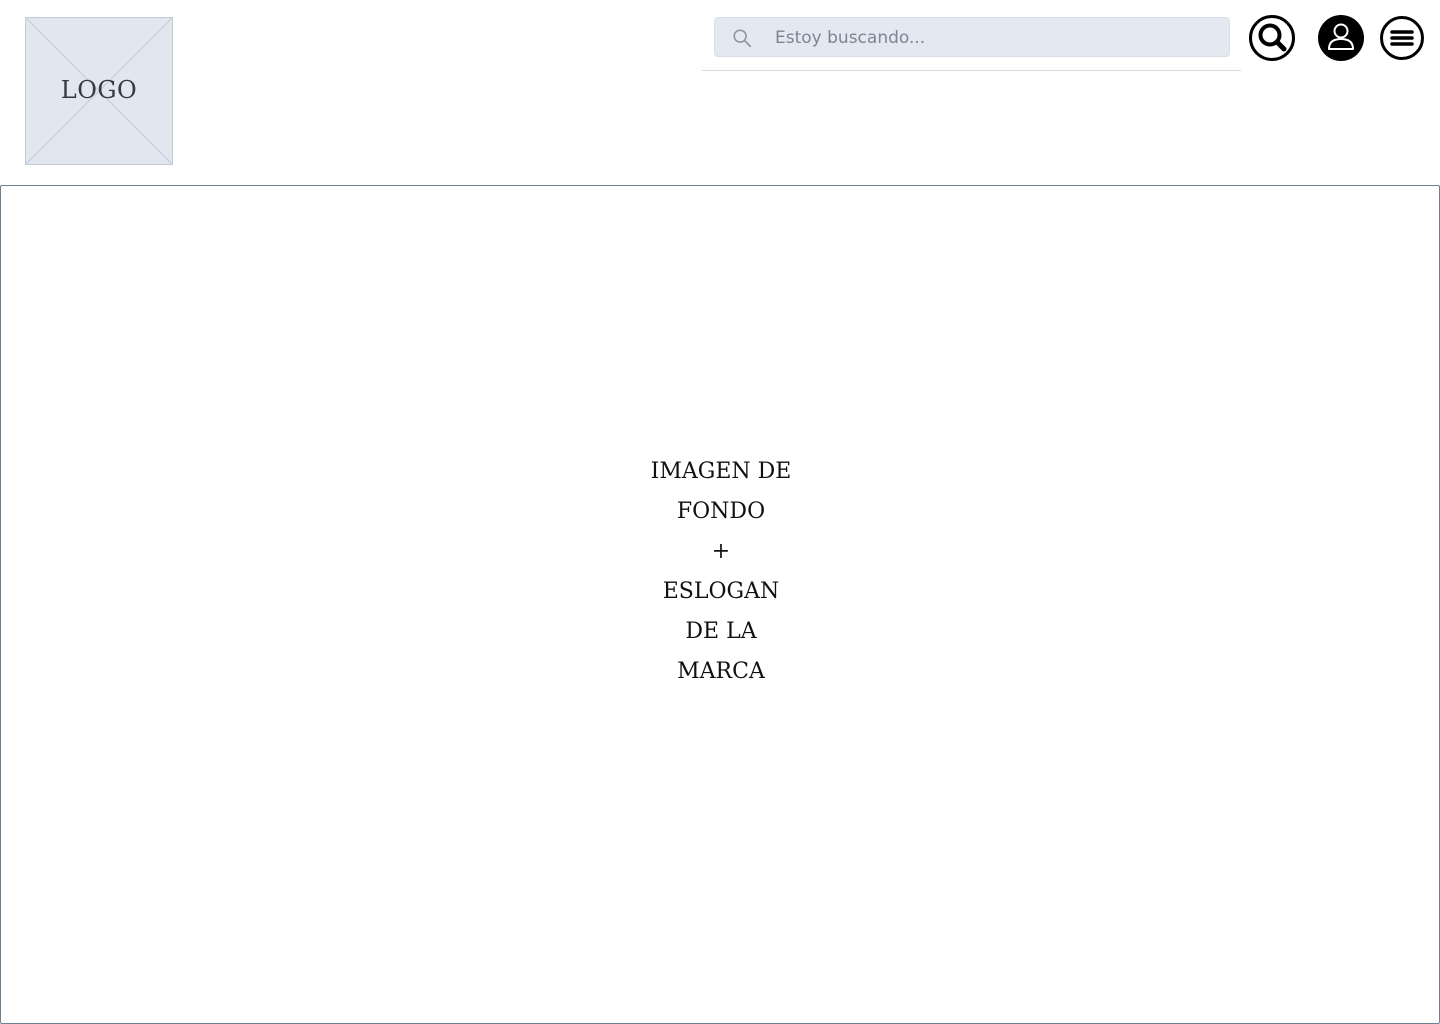 This screenshot has width=1440, height=1024. Describe the element at coordinates (721, 671) in the screenshot. I see `hero-line: MARCA` at that location.